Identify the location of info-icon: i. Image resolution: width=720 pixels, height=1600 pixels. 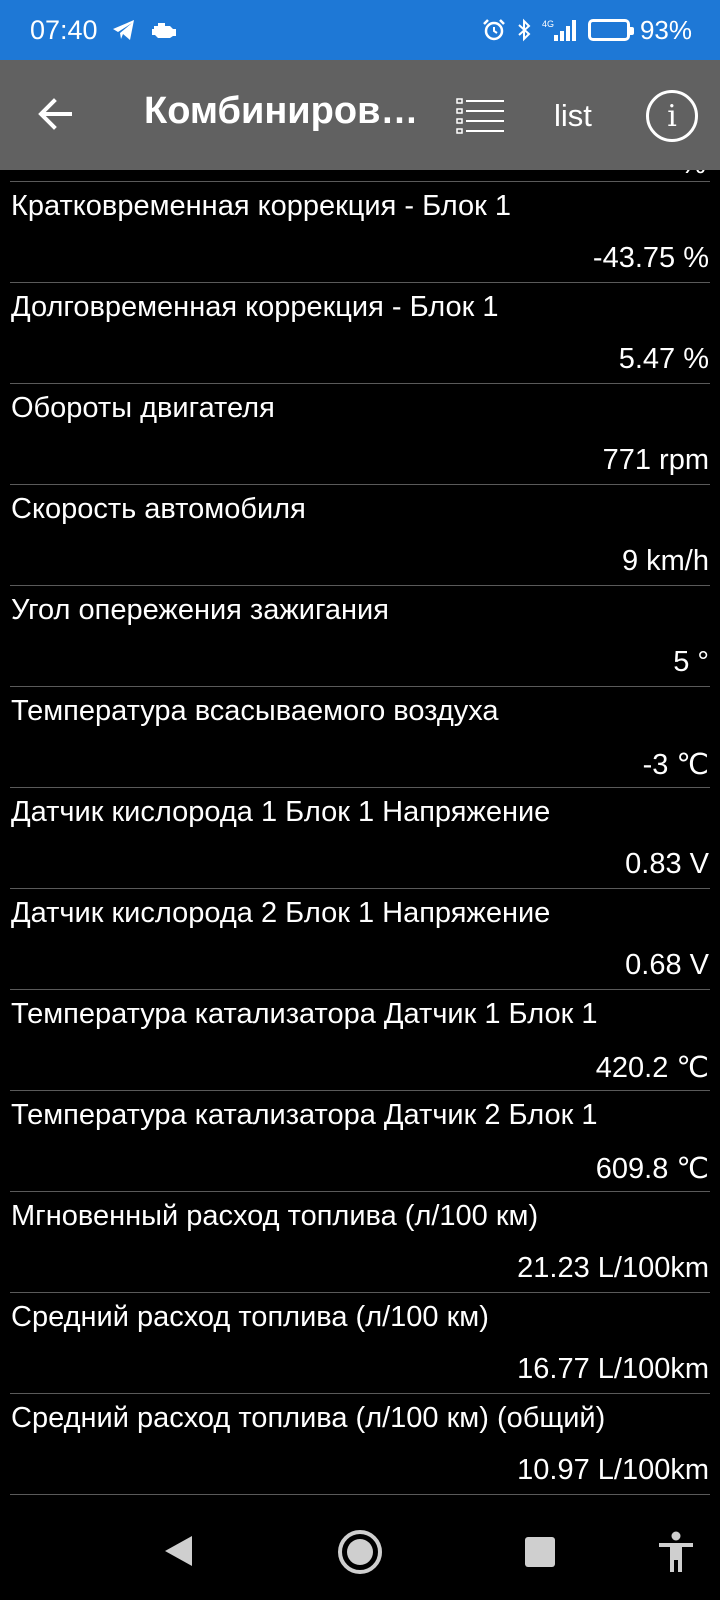
(672, 116).